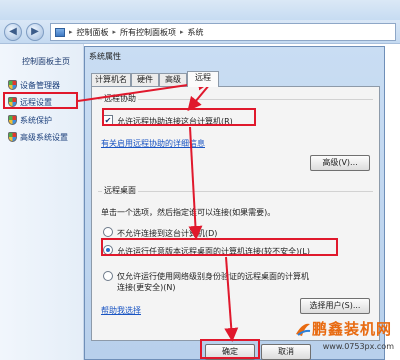 The width and height of the screenshot is (400, 360). Describe the element at coordinates (188, 212) in the screenshot. I see `remote-desktop-instruction: 单击一个选项，然后指定谁可以连接(如果需要)。` at that location.